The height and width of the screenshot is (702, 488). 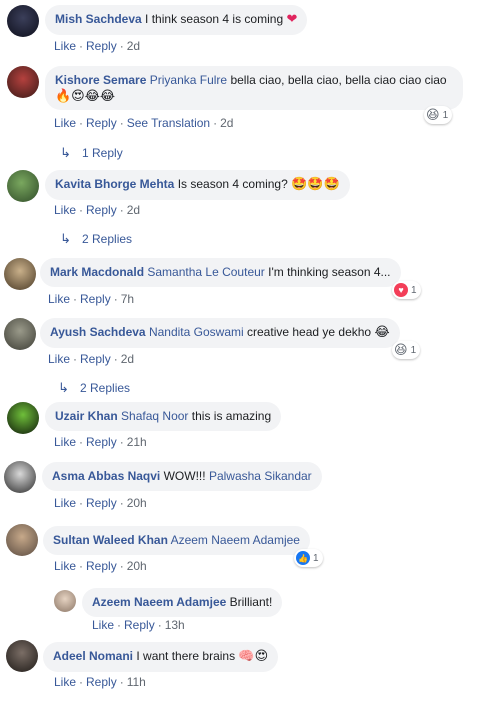 I want to click on author-name: Ayush Sachdeva, so click(x=98, y=332).